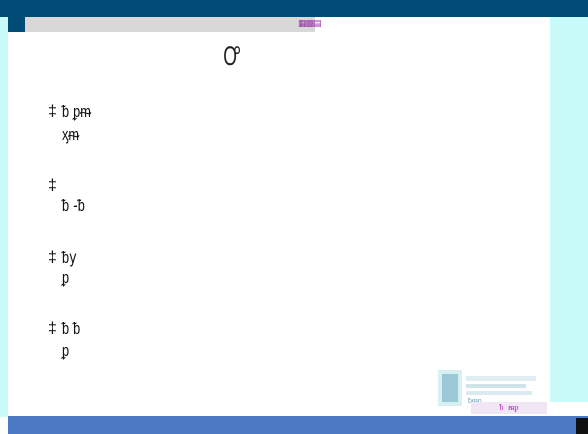 Image resolution: width=588 pixels, height=434 pixels. I want to click on bullet-text-continued: ᶍᵯ, so click(71, 135).